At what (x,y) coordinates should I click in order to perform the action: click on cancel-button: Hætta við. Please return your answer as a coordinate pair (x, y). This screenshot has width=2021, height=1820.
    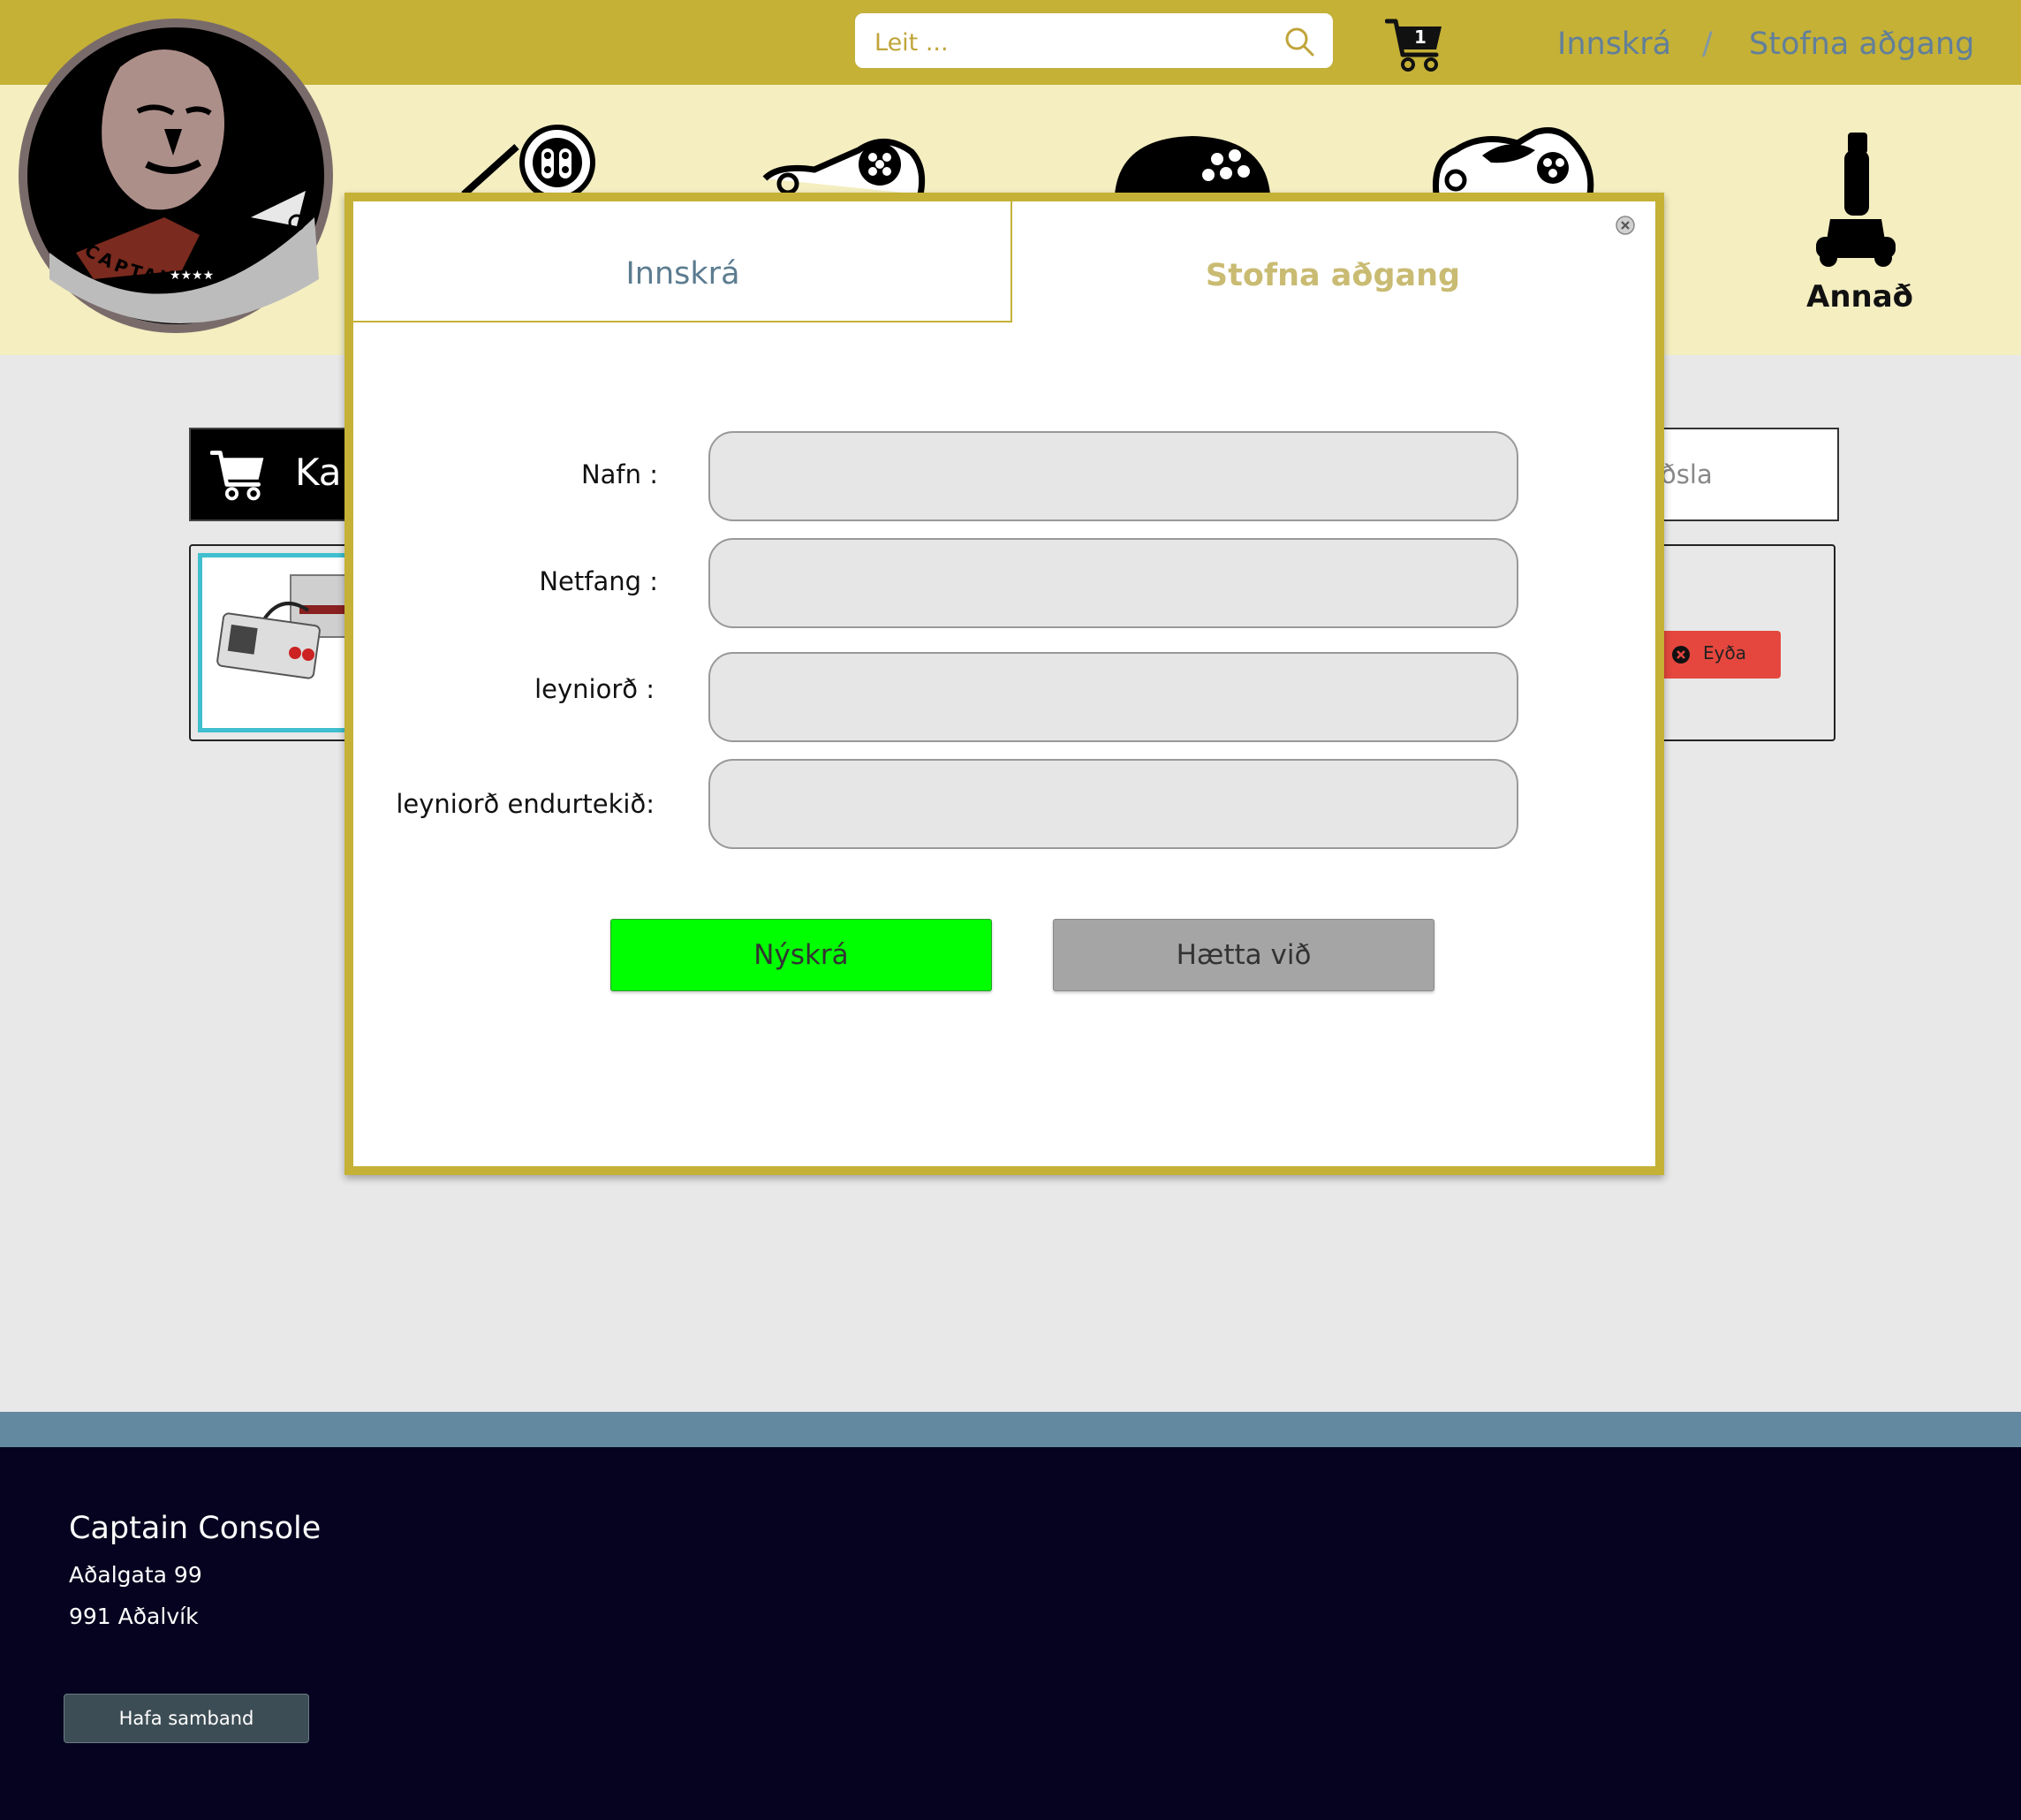
    Looking at the image, I should click on (1244, 955).